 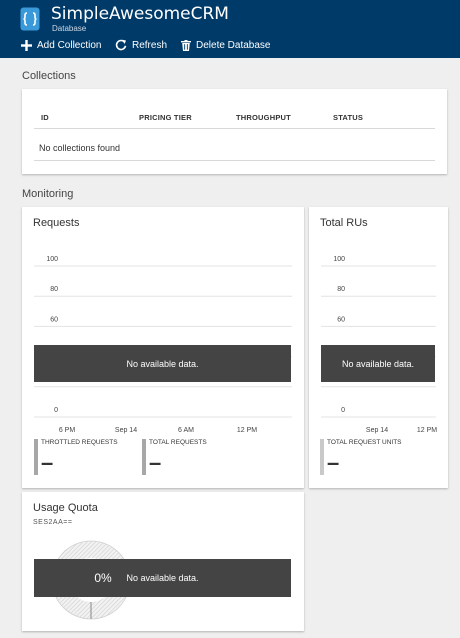 What do you see at coordinates (67, 430) in the screenshot?
I see `requests-x-tick-label: 6 PM` at bounding box center [67, 430].